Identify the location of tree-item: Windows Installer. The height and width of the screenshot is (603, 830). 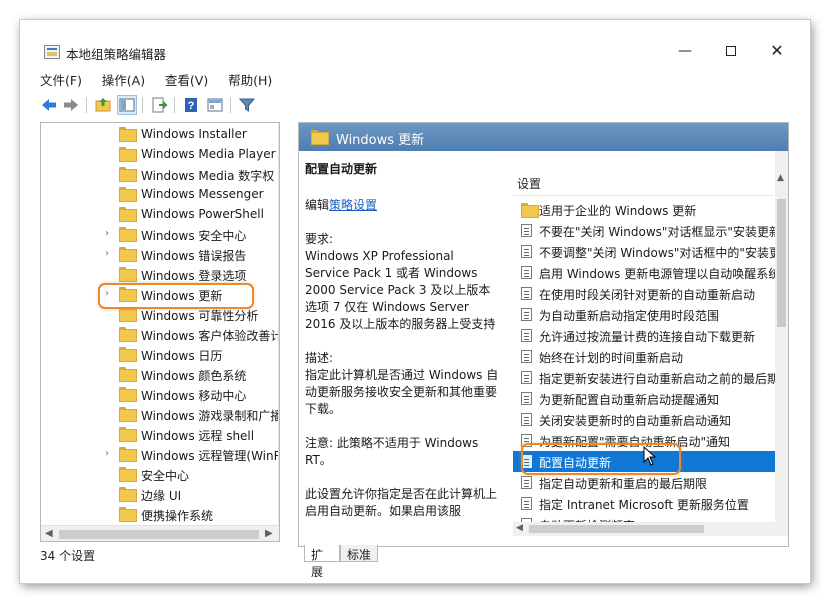
(159, 134).